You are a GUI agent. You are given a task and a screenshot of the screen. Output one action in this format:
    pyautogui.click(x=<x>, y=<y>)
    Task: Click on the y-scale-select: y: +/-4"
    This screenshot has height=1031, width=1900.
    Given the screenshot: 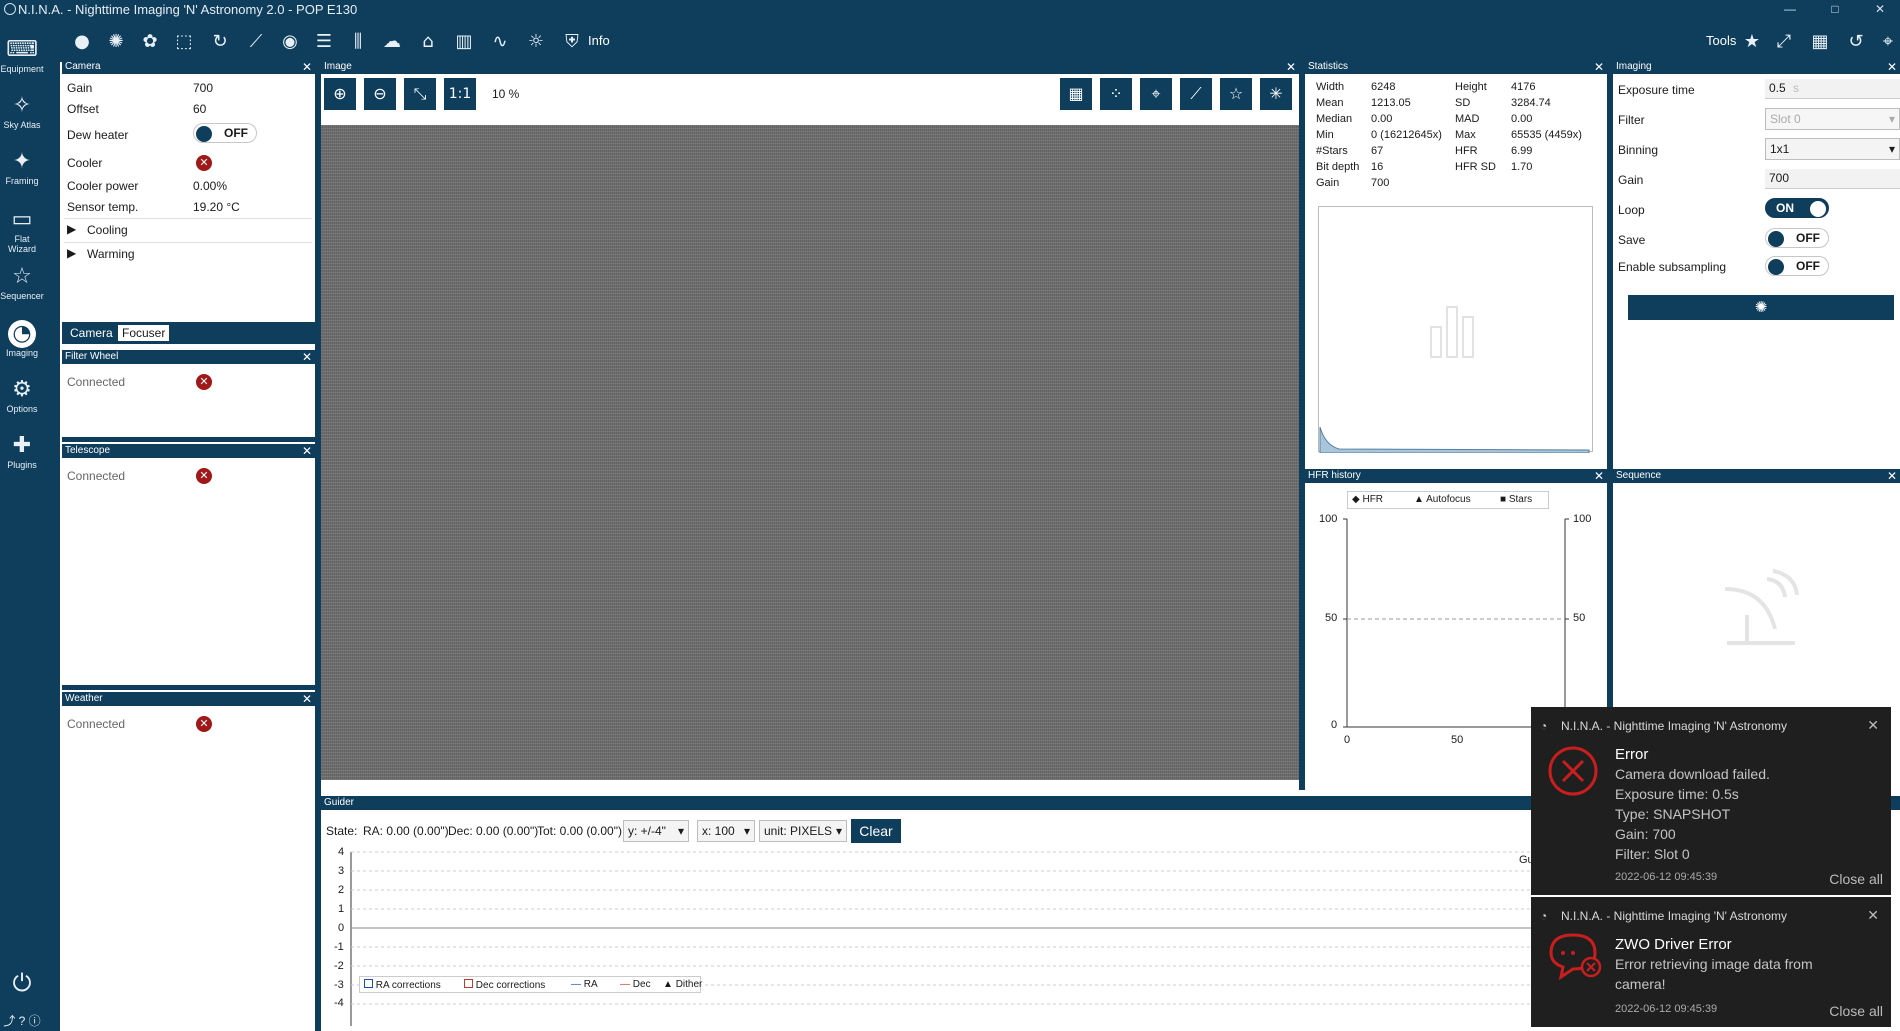 What is the action you would take?
    pyautogui.click(x=656, y=831)
    